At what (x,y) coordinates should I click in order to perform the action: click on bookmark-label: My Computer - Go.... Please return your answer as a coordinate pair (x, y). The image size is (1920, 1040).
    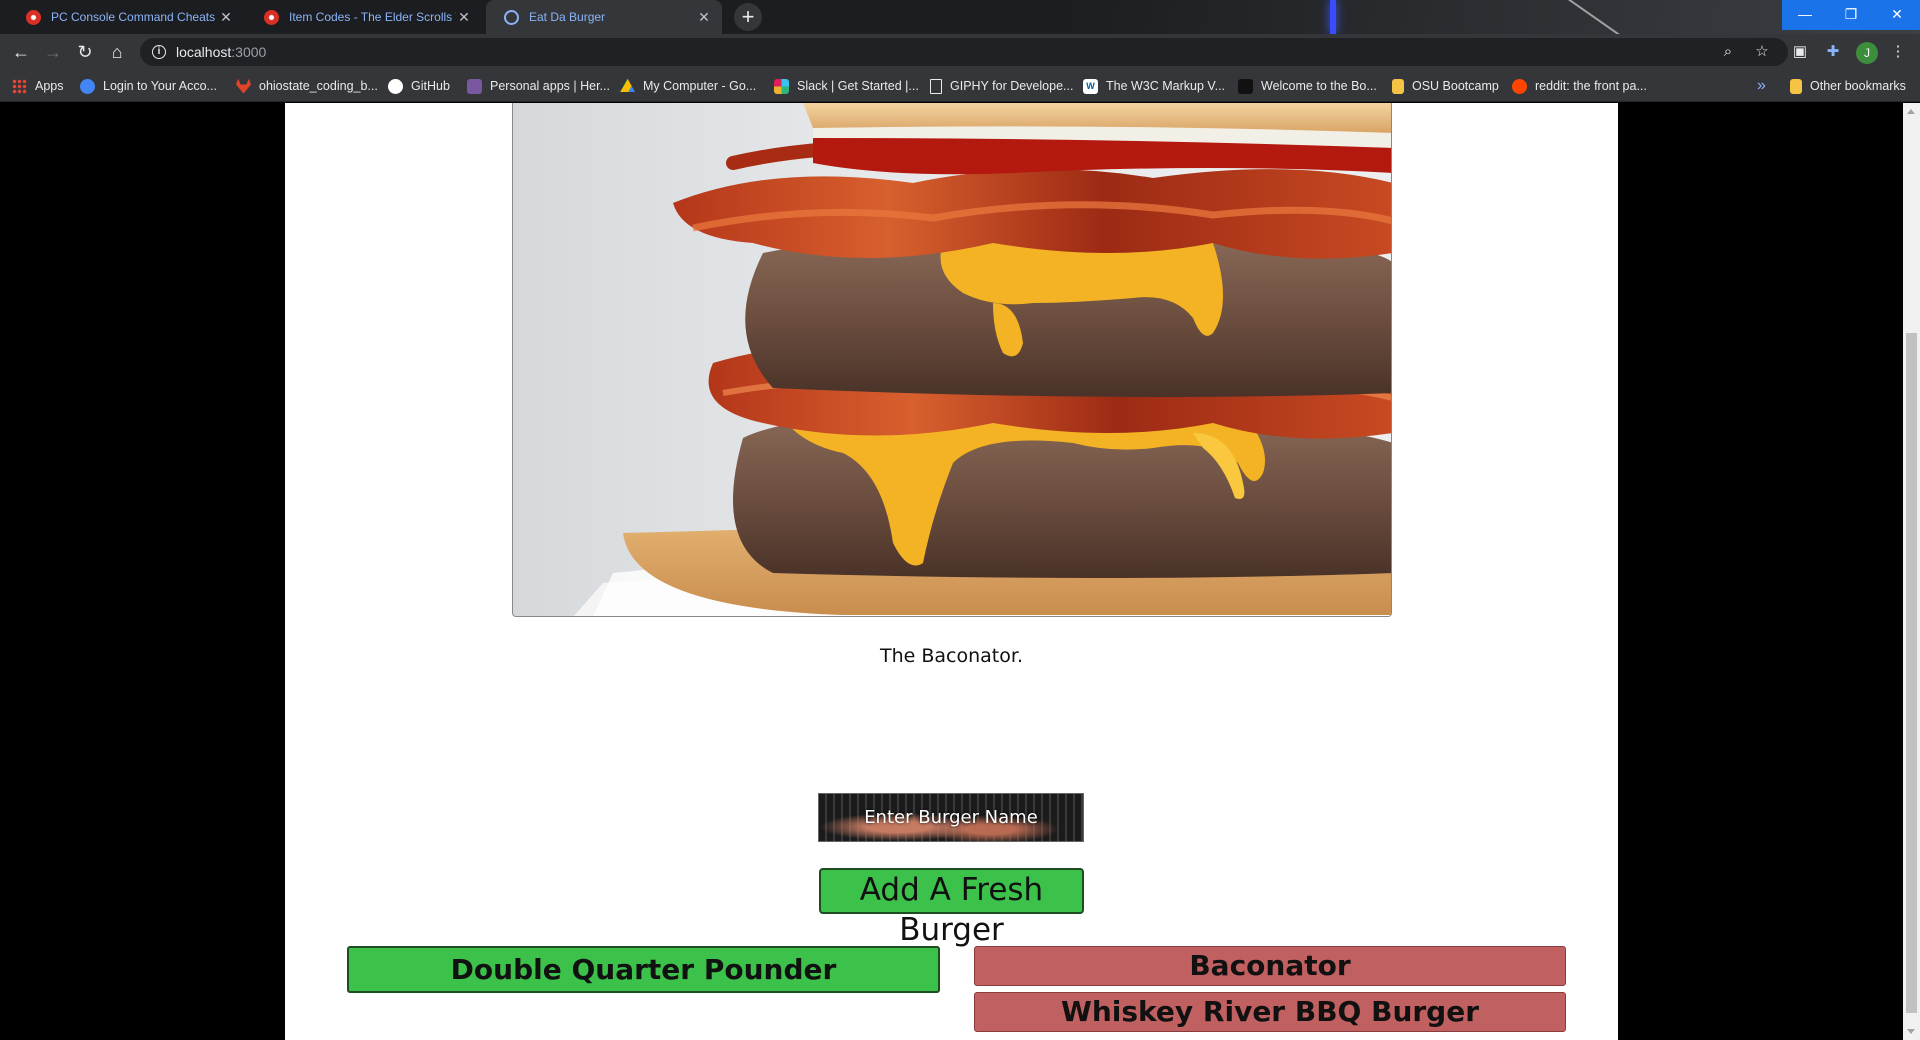
    Looking at the image, I should click on (700, 86).